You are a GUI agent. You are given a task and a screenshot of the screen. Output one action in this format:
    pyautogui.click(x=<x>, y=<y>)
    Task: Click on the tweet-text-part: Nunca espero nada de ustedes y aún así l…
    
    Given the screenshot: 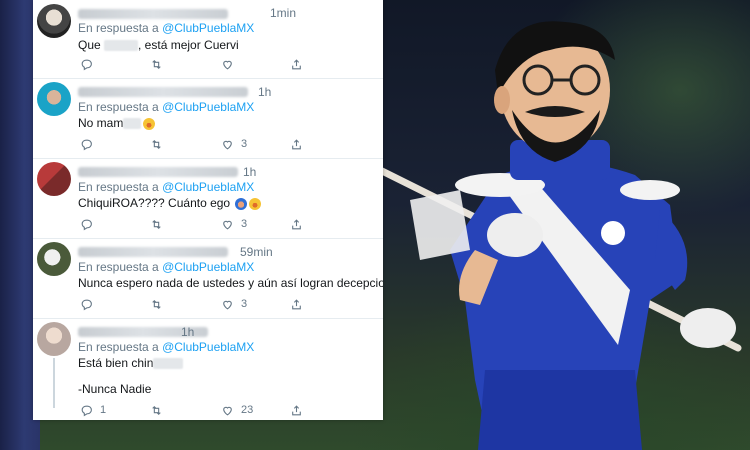 What is the action you would take?
    pyautogui.click(x=230, y=283)
    